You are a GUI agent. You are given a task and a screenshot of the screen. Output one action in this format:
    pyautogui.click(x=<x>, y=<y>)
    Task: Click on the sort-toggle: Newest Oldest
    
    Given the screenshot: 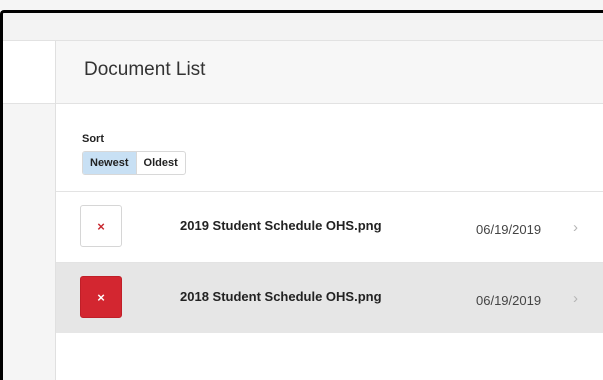 What is the action you would take?
    pyautogui.click(x=134, y=163)
    